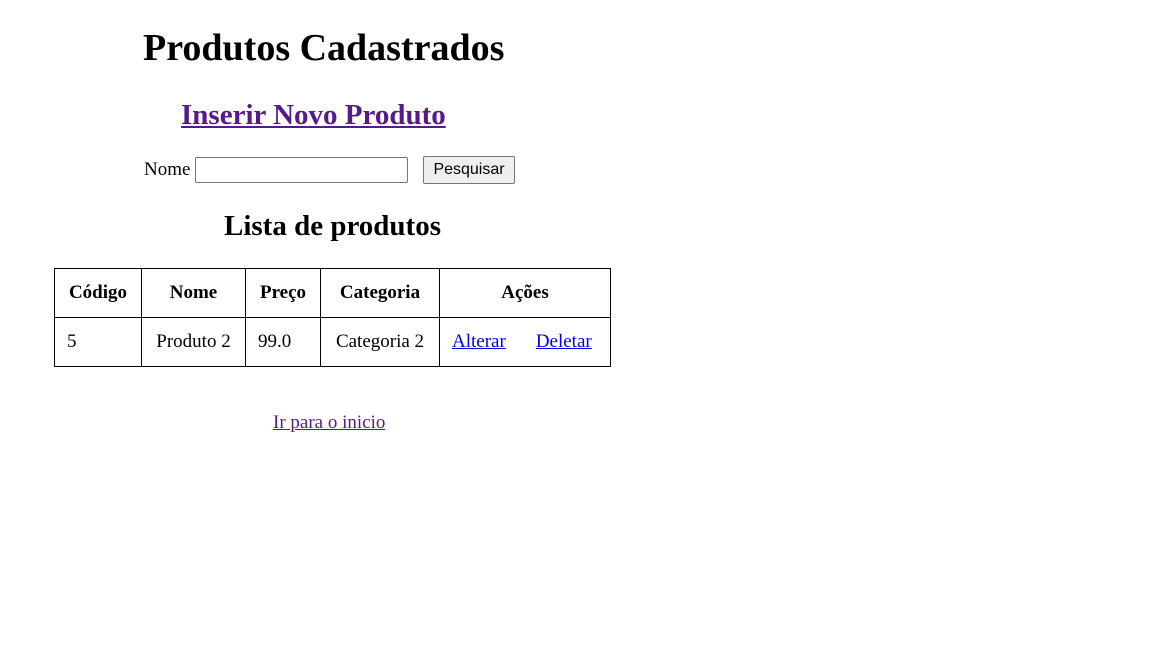  I want to click on insert-new-product-link: Inserir Novo Produto, so click(313, 115).